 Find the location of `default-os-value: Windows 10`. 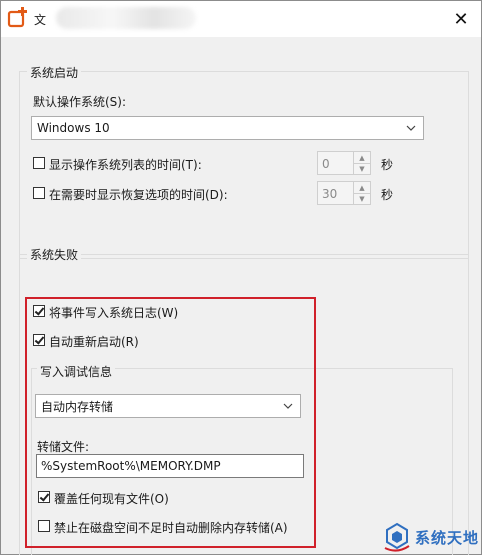

default-os-value: Windows 10 is located at coordinates (73, 128).